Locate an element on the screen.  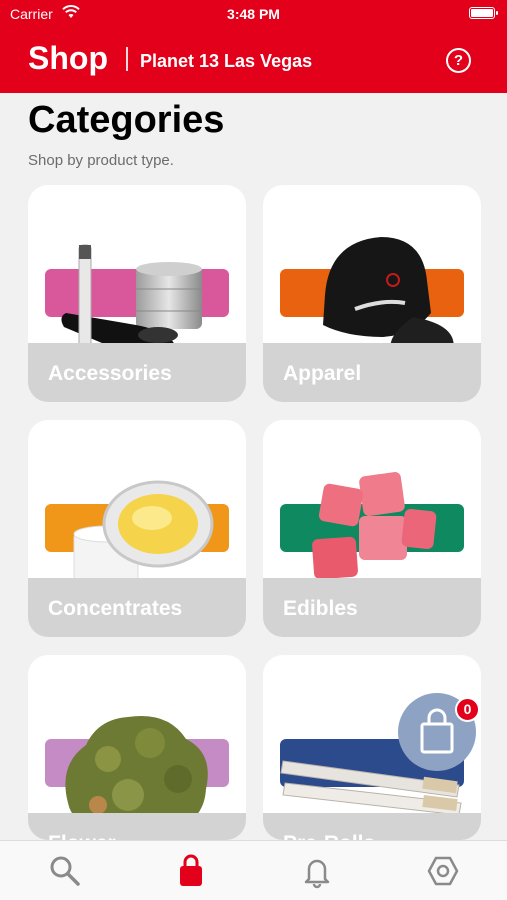
search-icon is located at coordinates (65, 871).